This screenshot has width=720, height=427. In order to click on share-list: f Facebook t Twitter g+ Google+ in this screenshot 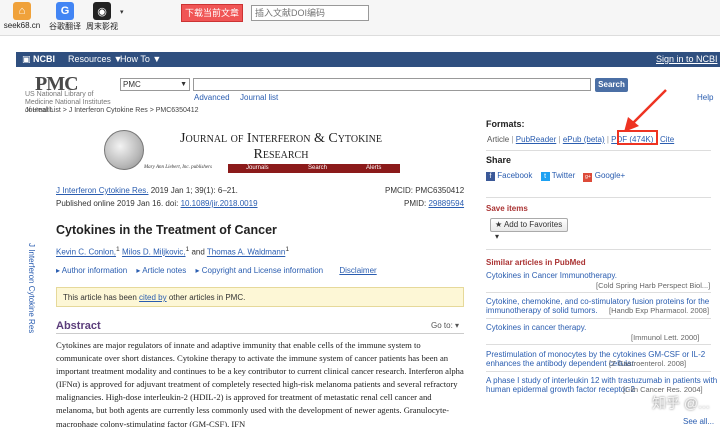, I will do `click(555, 176)`.